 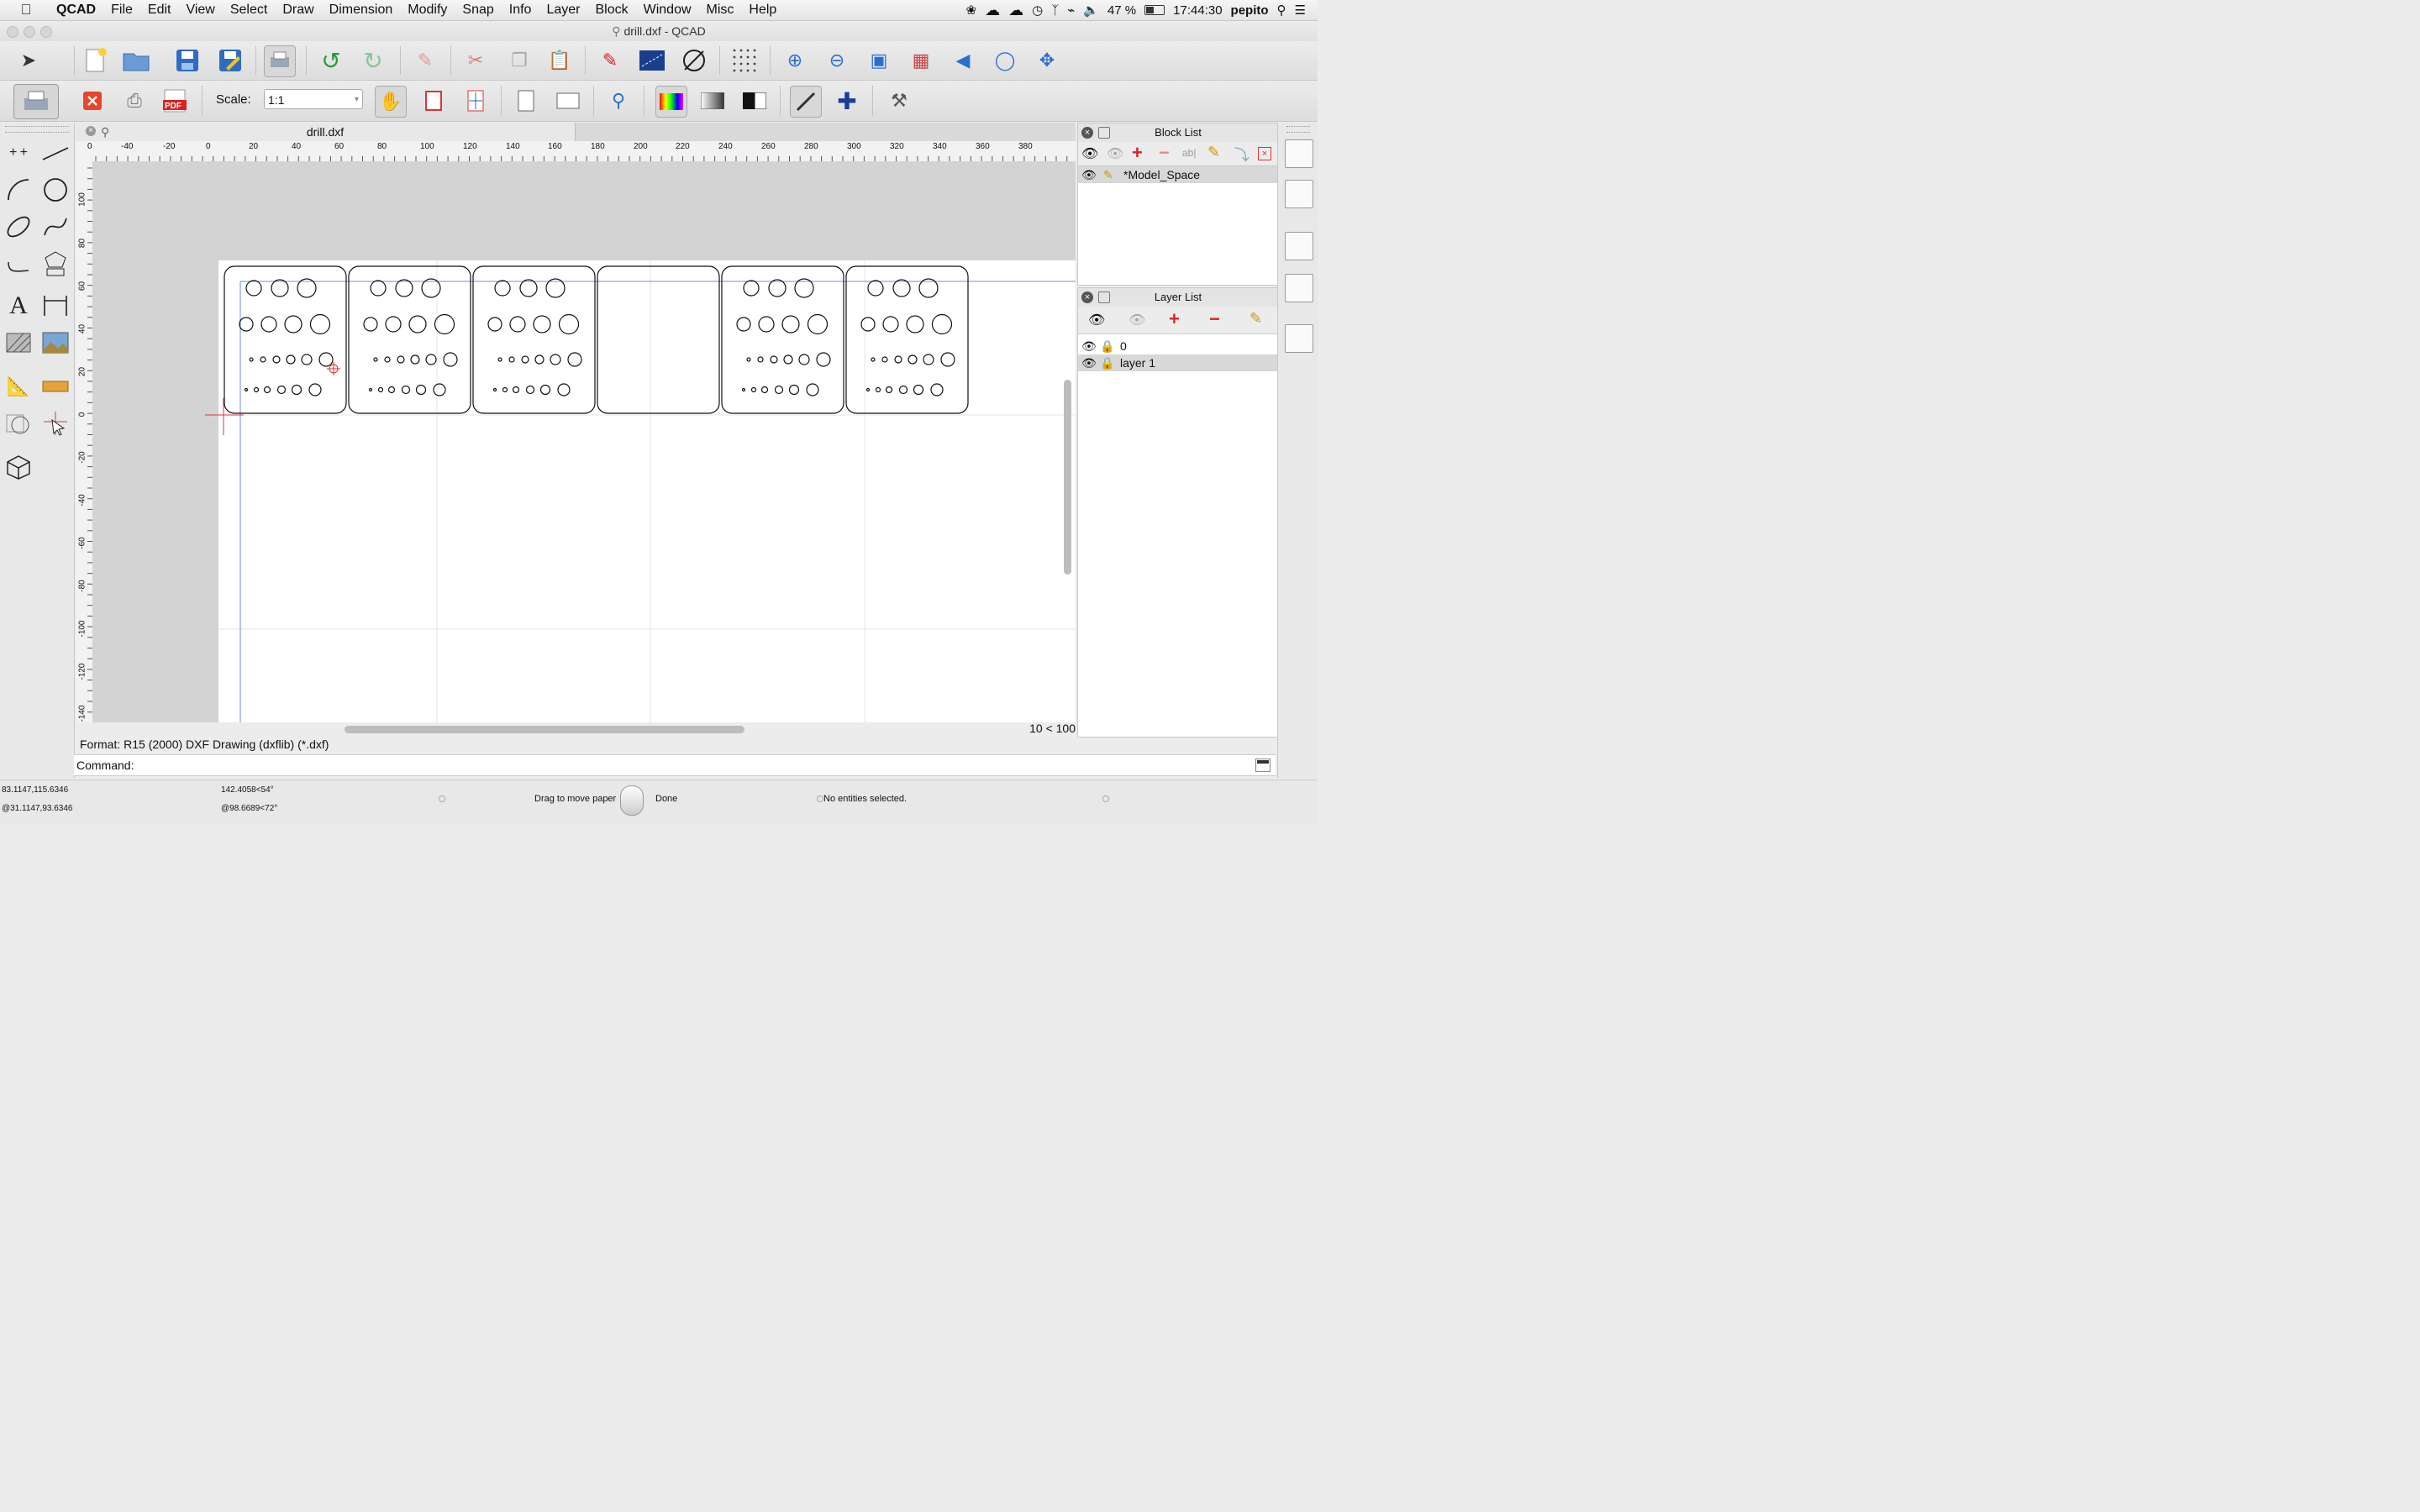 I want to click on document-proxy-icon: ⚲, so click(x=616, y=31).